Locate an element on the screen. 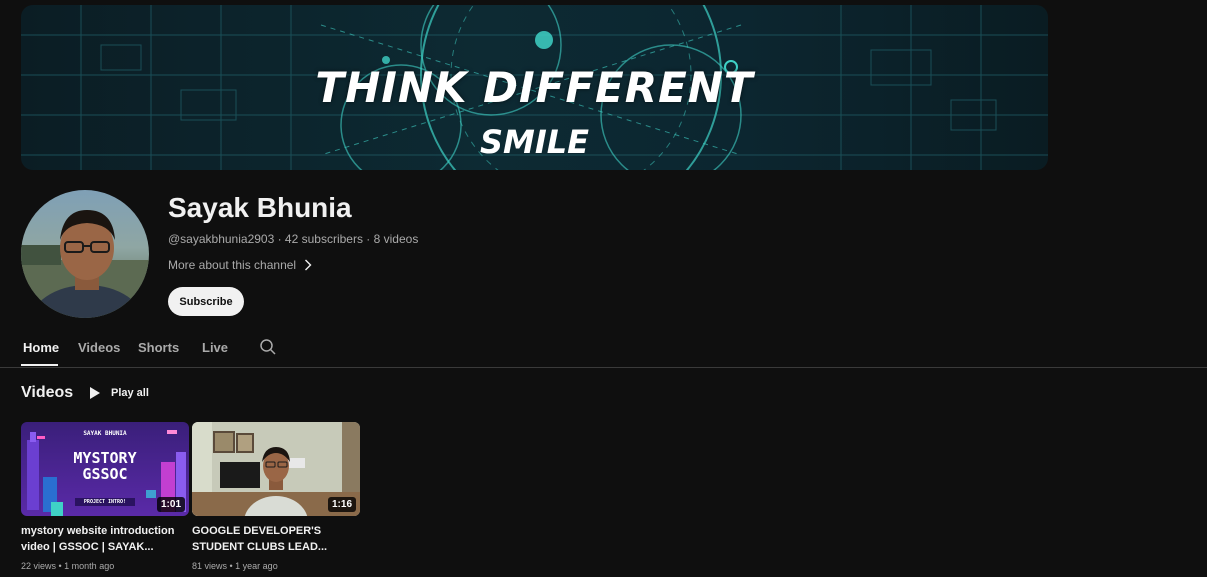 This screenshot has height=577, width=1207. search-icon is located at coordinates (268, 349).